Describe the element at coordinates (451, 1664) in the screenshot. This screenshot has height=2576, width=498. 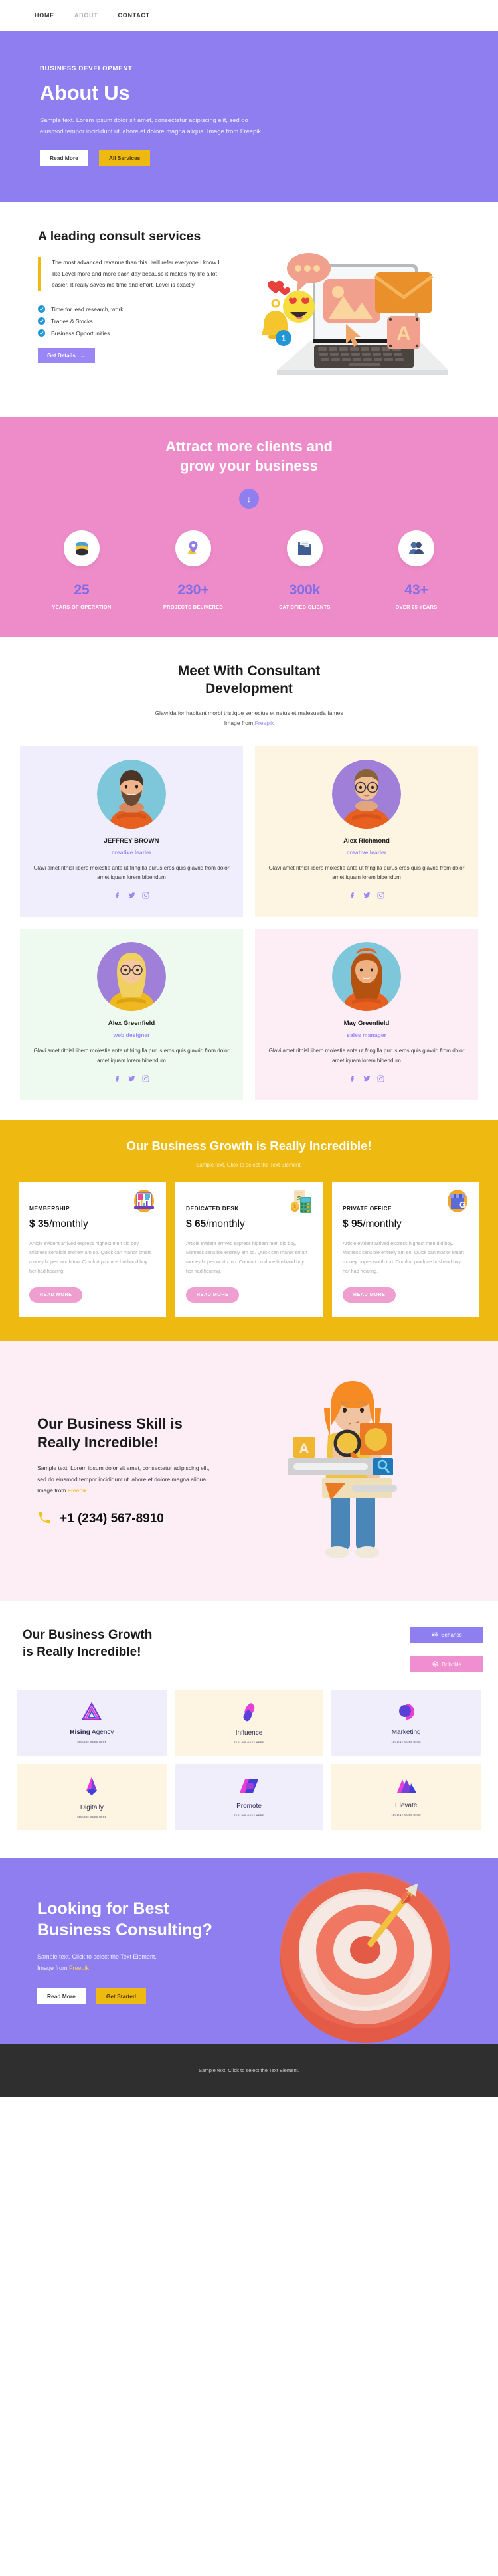
I see `dribbble-label: Dribbble` at that location.